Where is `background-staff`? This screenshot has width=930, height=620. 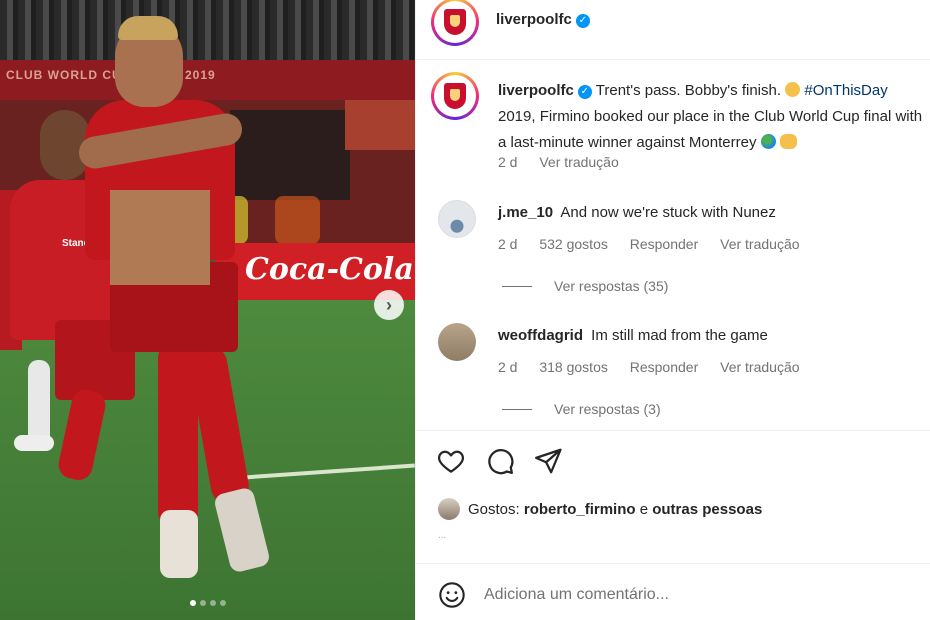 background-staff is located at coordinates (297, 220).